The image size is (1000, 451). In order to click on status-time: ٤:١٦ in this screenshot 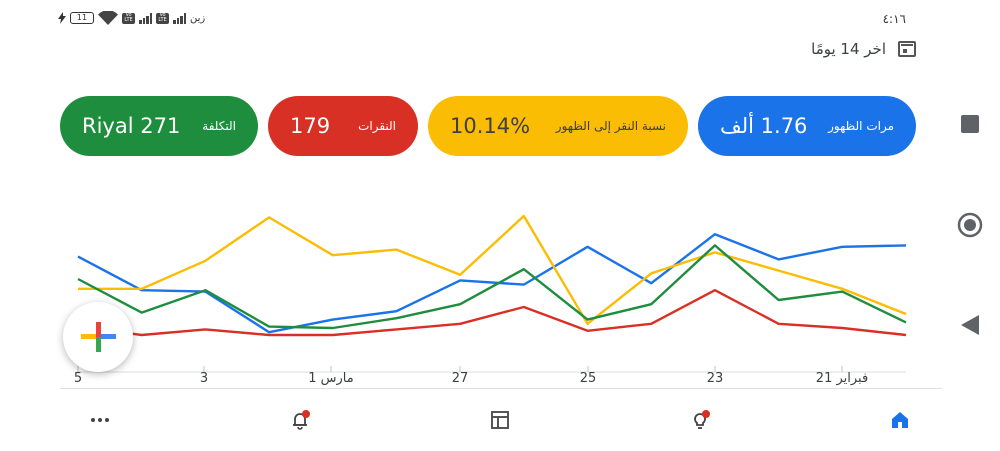, I will do `click(894, 19)`.